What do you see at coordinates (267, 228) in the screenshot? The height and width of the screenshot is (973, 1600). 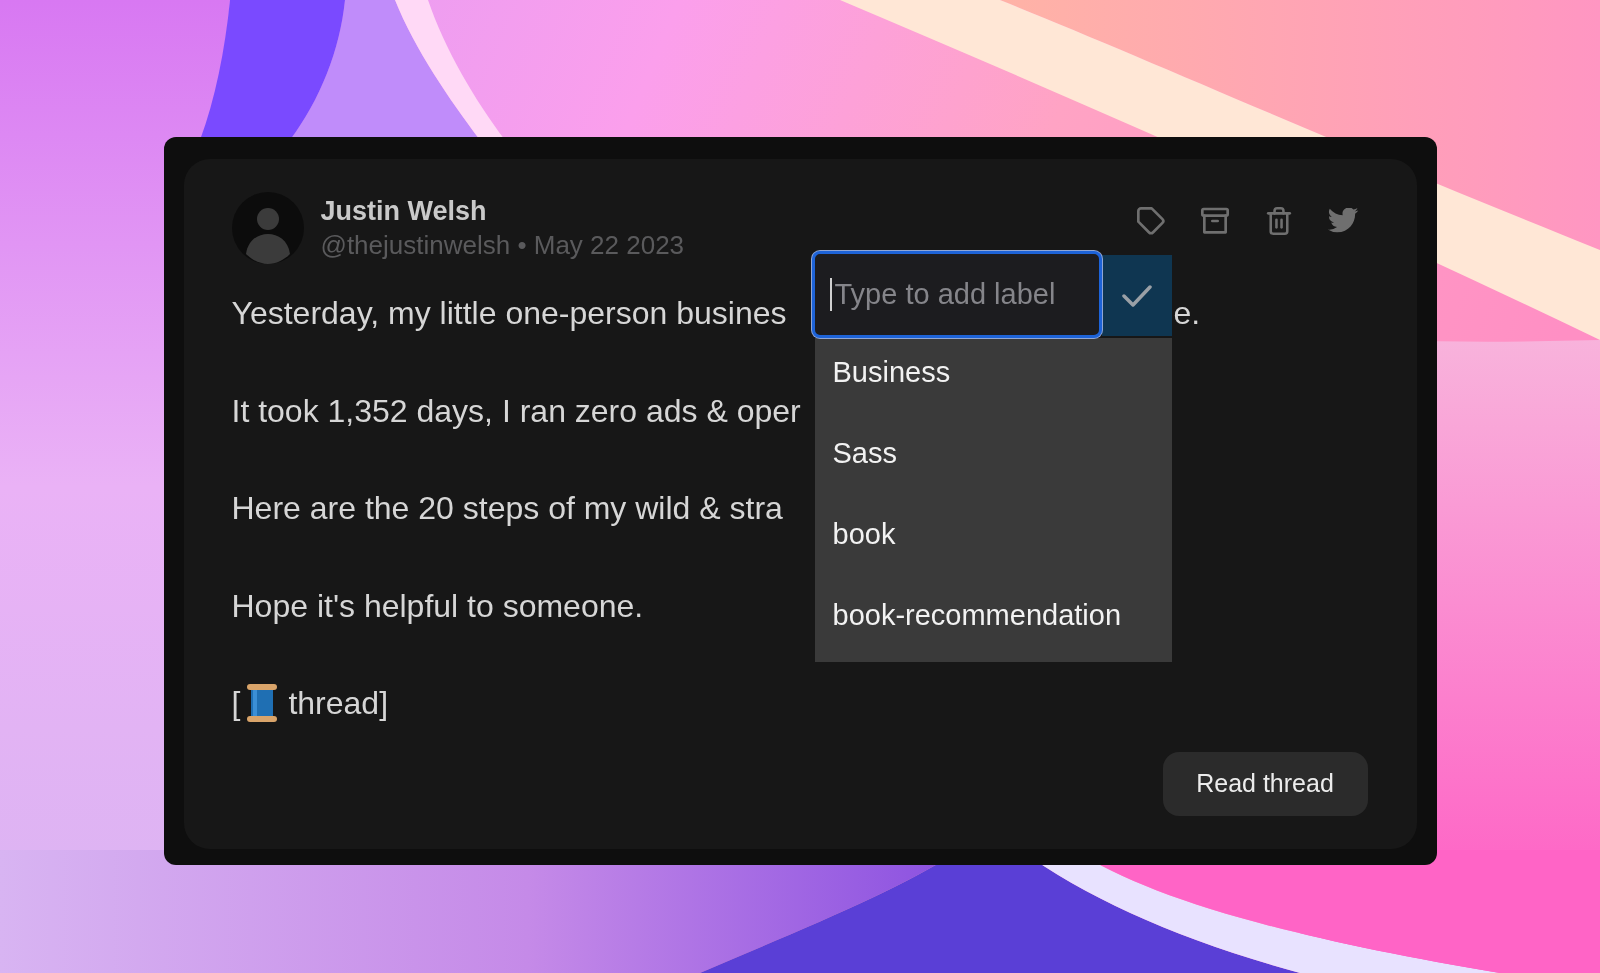 I see `avatar-icon` at bounding box center [267, 228].